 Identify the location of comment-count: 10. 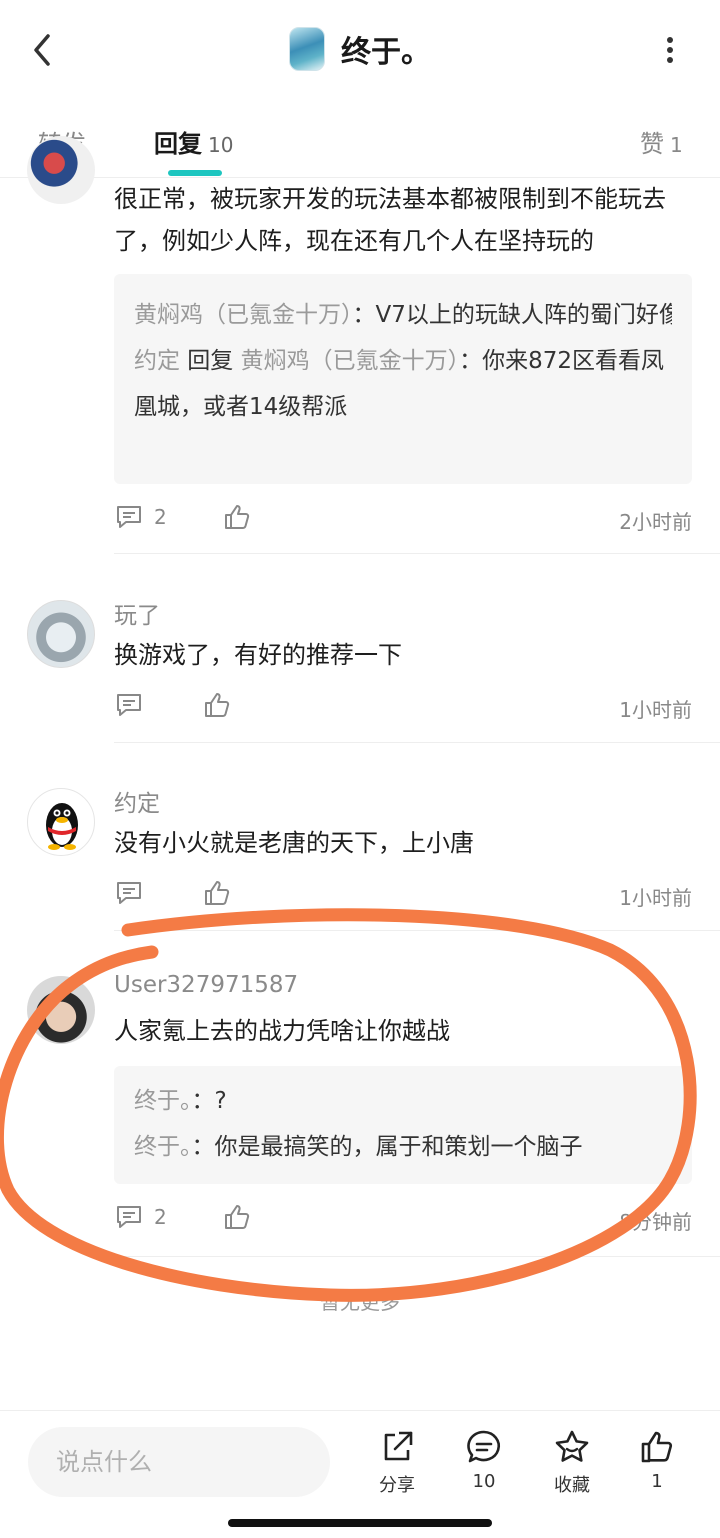
(484, 1481).